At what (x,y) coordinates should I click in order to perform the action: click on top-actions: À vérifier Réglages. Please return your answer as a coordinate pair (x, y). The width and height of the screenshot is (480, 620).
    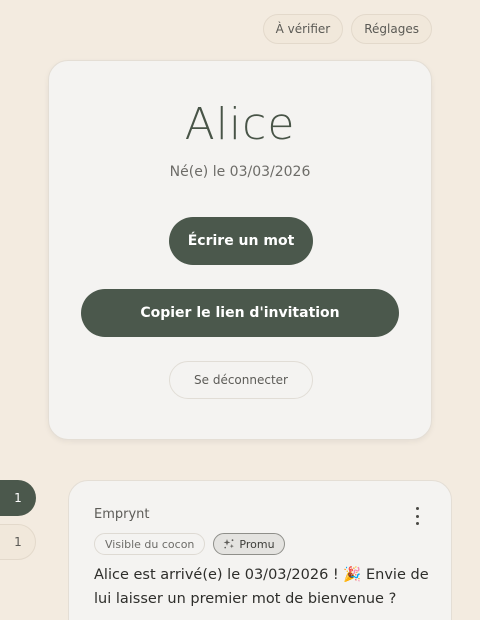
    Looking at the image, I should click on (347, 29).